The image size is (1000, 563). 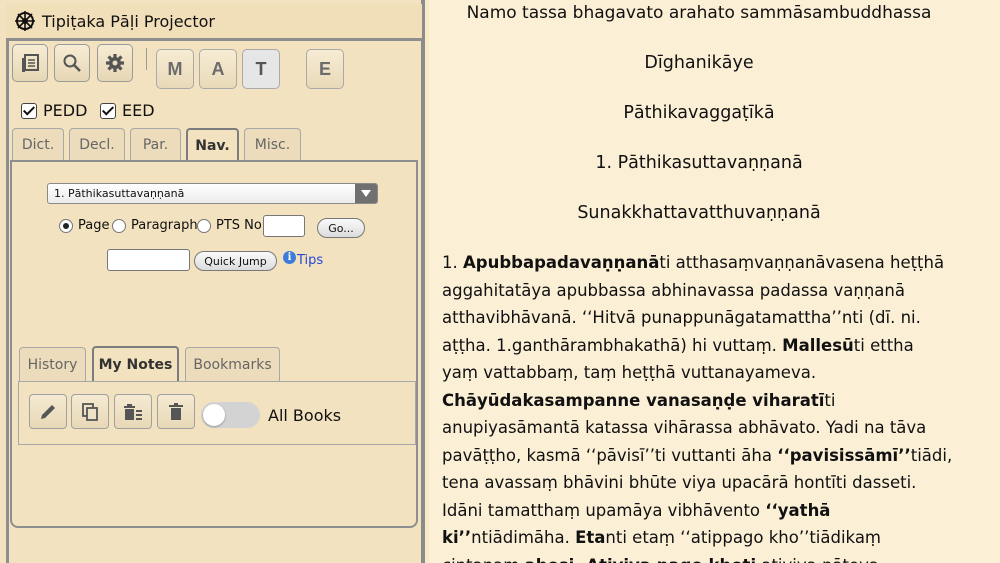 I want to click on text-segment: cintanaṃ, so click(x=483, y=559).